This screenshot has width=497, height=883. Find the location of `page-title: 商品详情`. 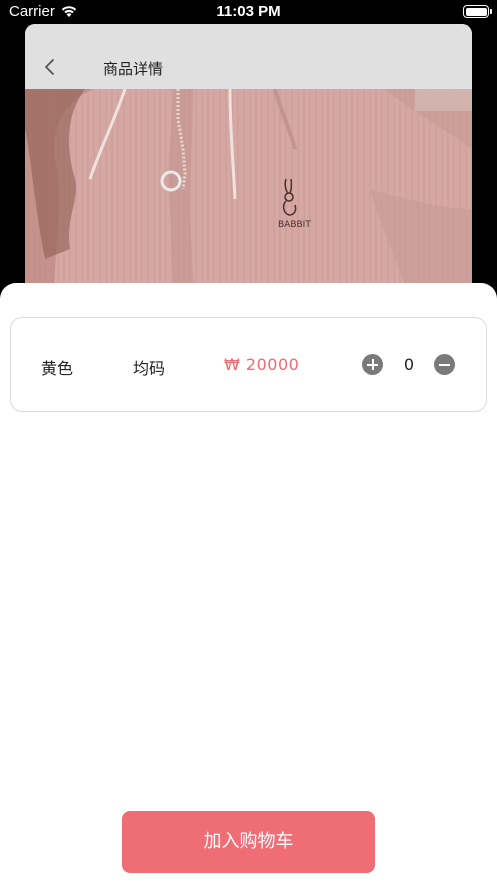

page-title: 商品详情 is located at coordinates (133, 69).